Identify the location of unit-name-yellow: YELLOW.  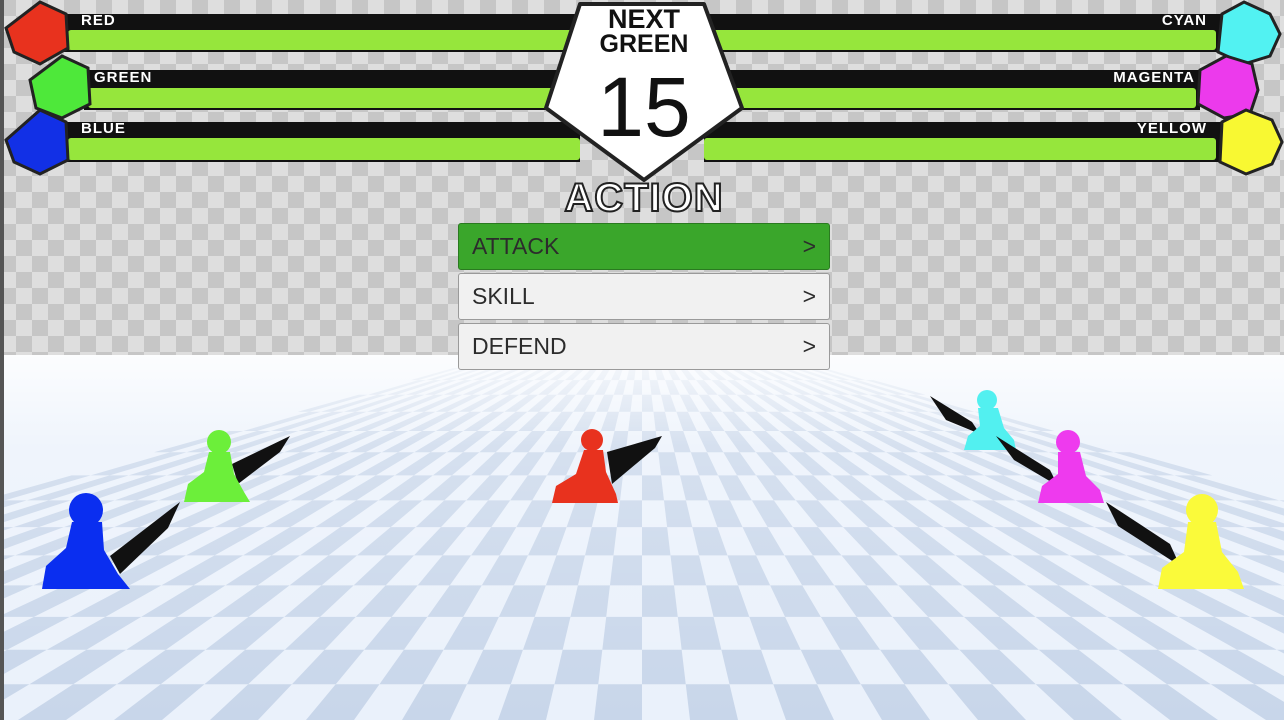
(1171, 128).